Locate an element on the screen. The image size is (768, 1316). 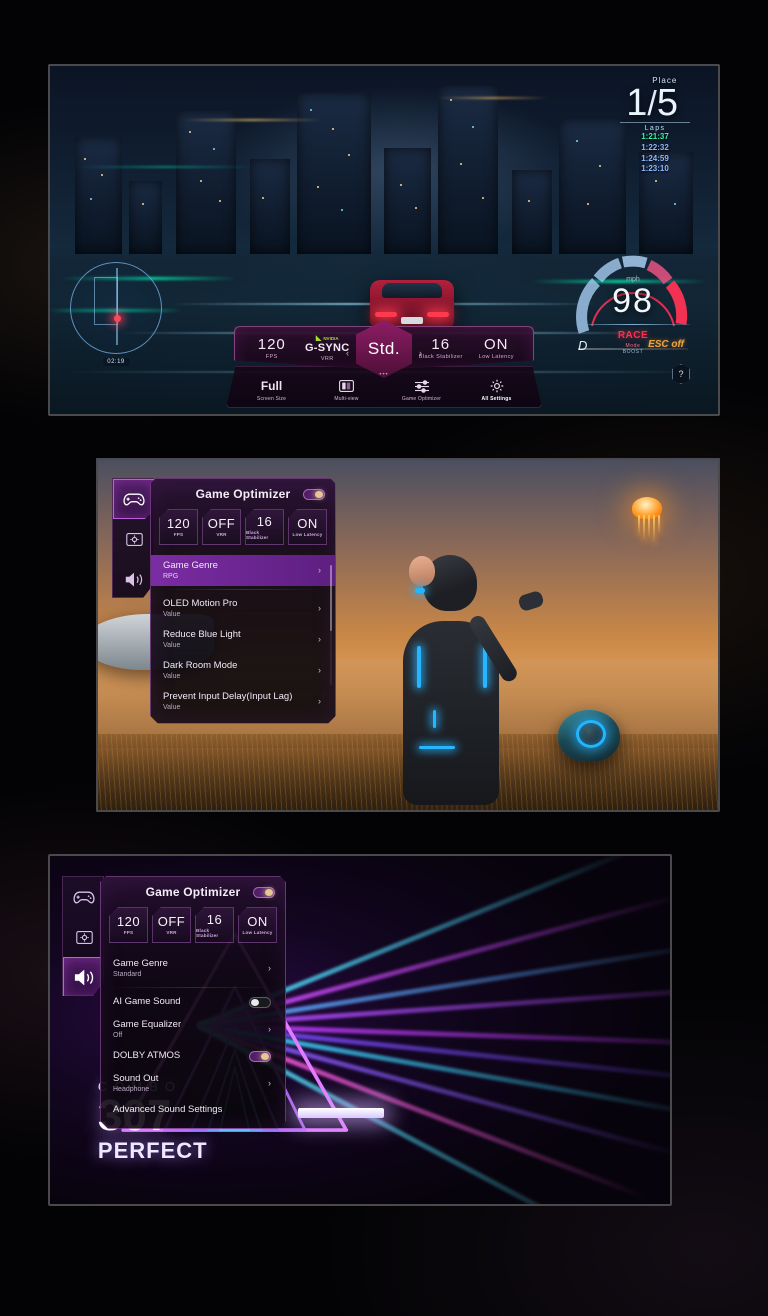
fire-jellyfish is located at coordinates (647, 520).